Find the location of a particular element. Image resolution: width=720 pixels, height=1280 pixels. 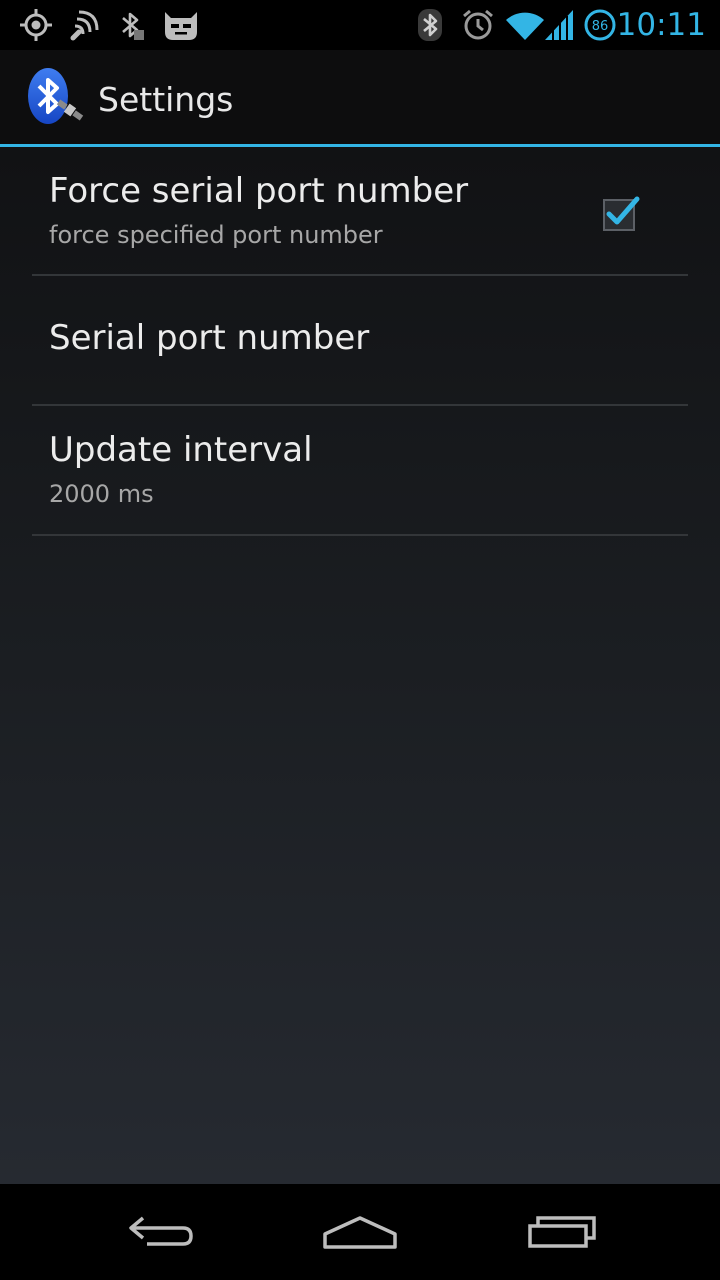

back-icon is located at coordinates (161, 1231).